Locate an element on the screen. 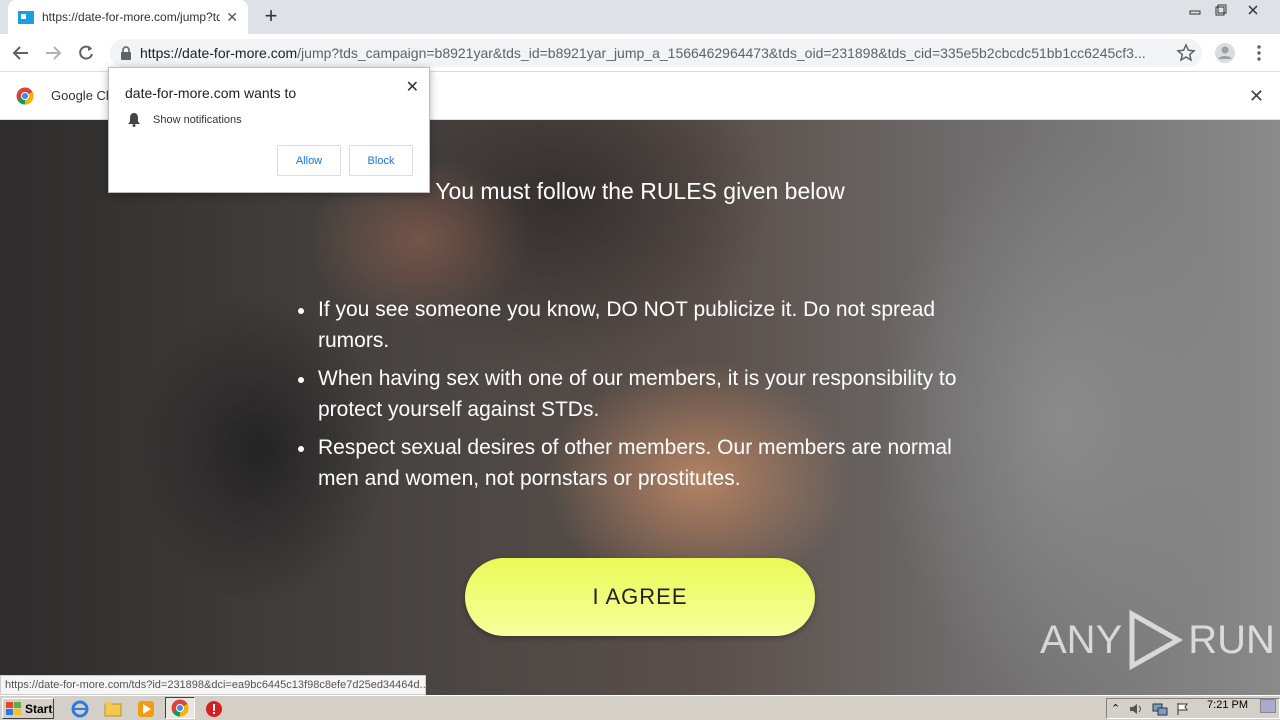  back-arrow-icon is located at coordinates (20, 53).